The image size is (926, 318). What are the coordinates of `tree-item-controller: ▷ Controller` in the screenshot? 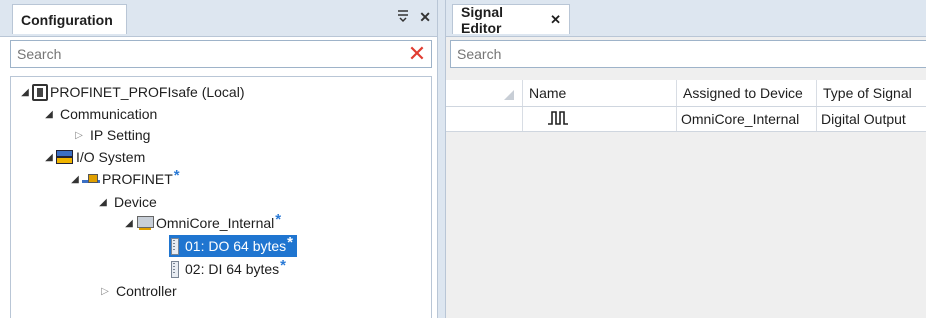 It's located at (137, 291).